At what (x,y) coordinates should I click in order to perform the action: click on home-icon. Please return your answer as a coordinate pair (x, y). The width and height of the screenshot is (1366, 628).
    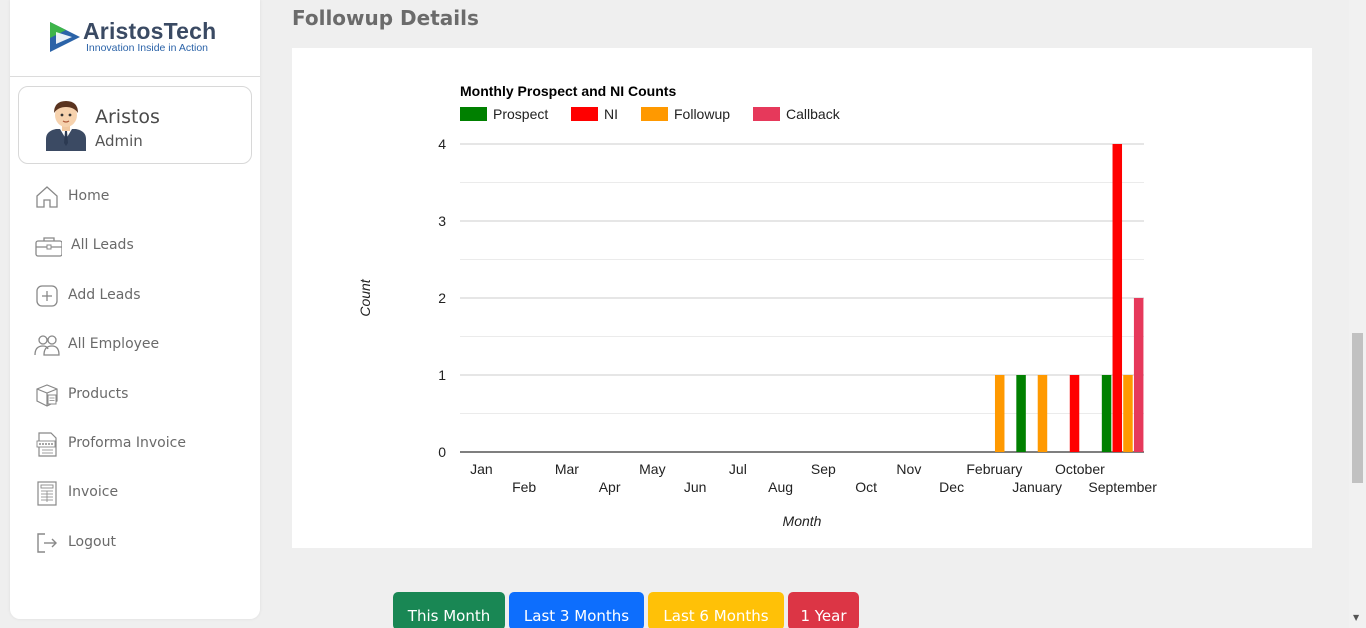
    Looking at the image, I should click on (47, 197).